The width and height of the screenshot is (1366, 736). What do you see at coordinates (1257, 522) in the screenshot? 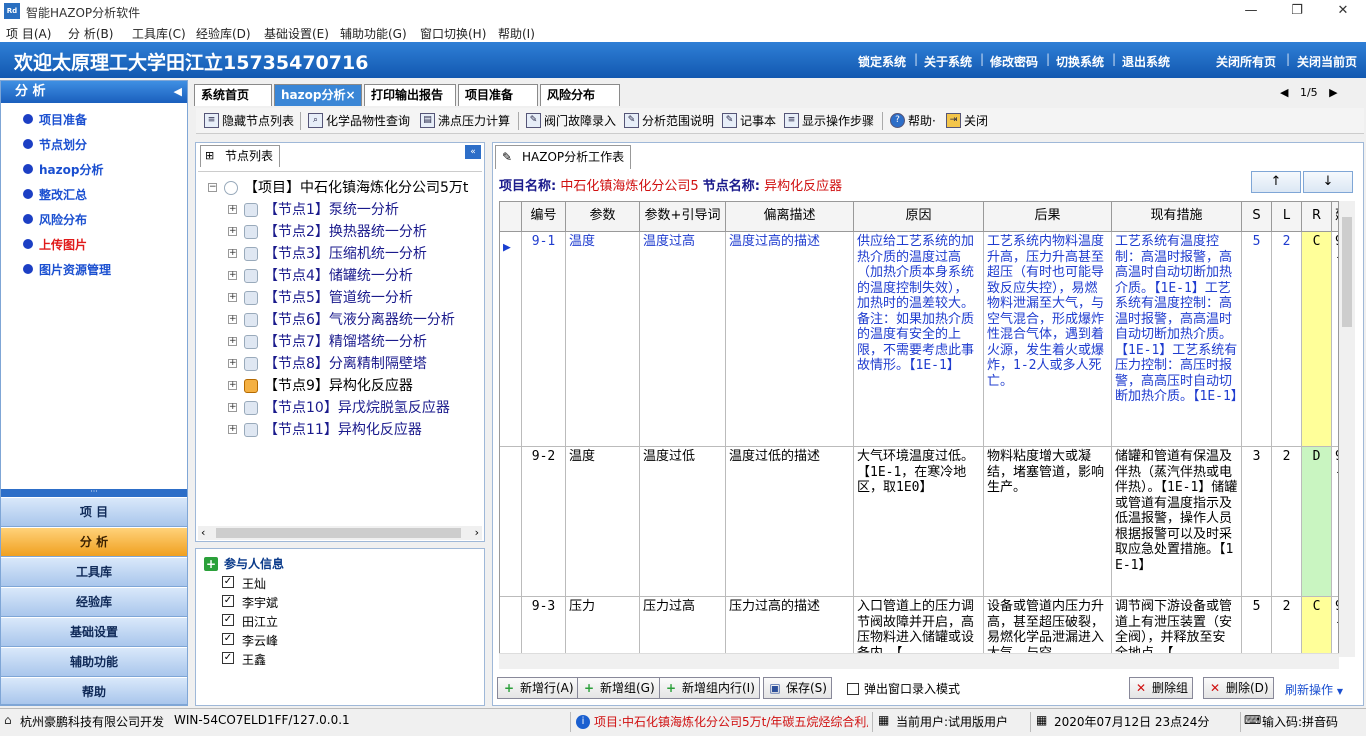
I see `cell-severity: 3` at bounding box center [1257, 522].